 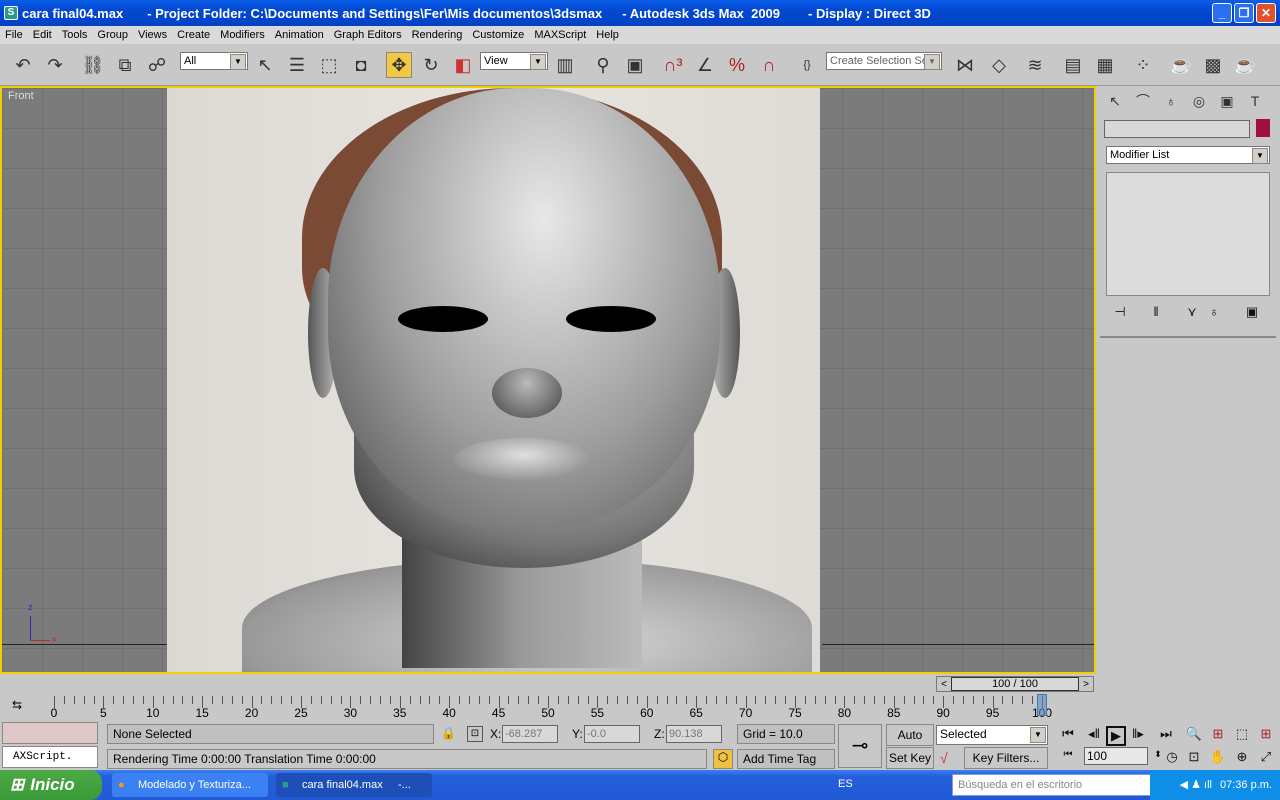 I want to click on material-editor-icon: ⁘, so click(x=1143, y=65).